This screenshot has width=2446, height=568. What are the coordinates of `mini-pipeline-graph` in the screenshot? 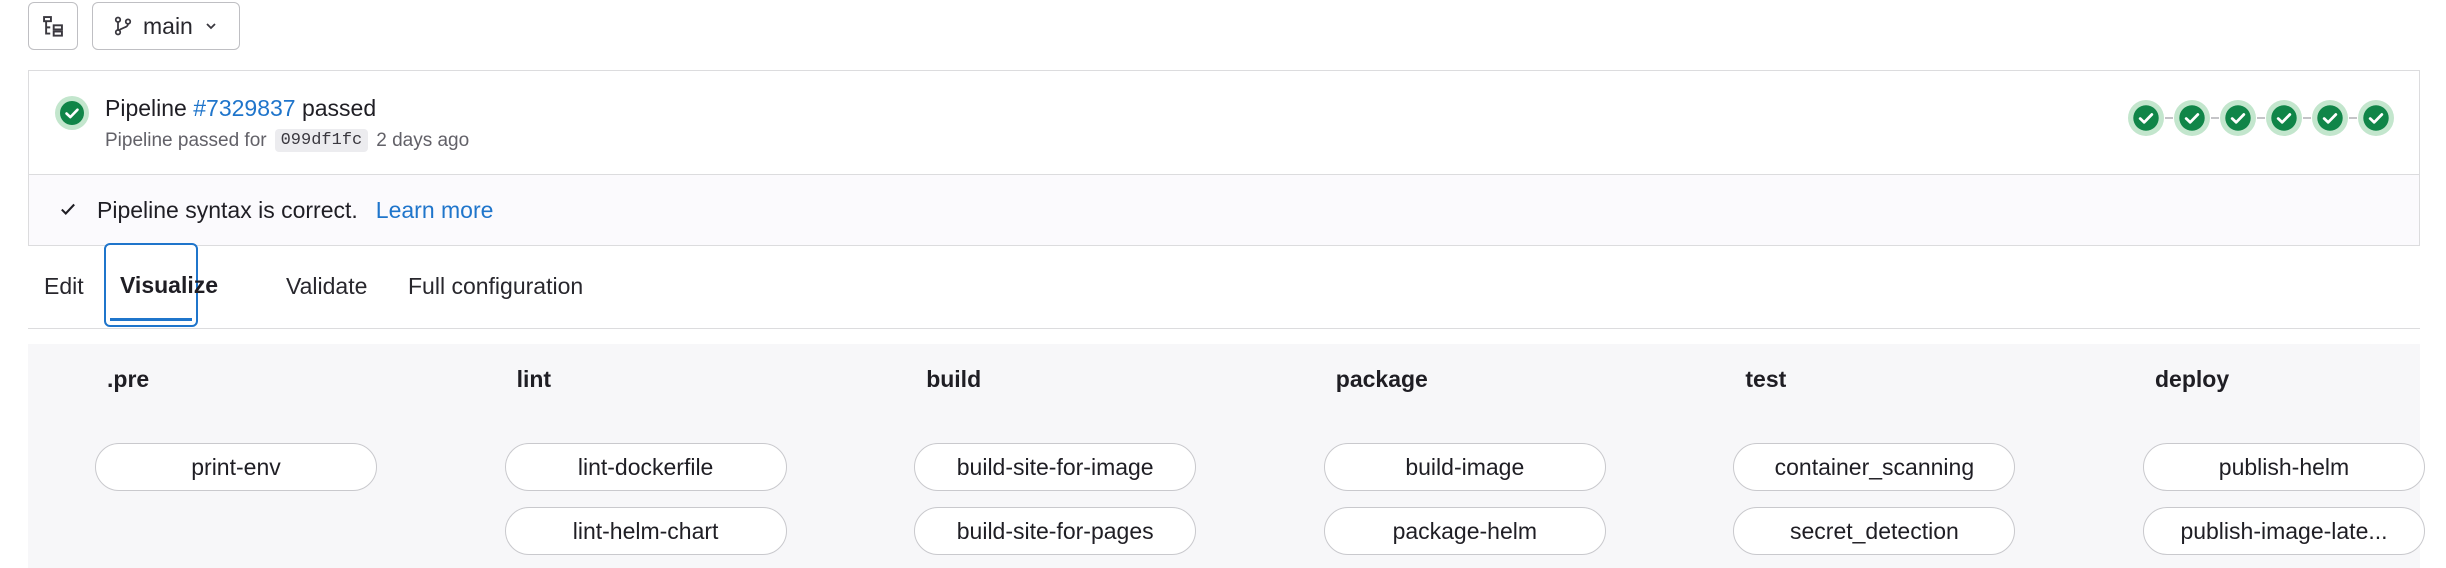 It's located at (2261, 118).